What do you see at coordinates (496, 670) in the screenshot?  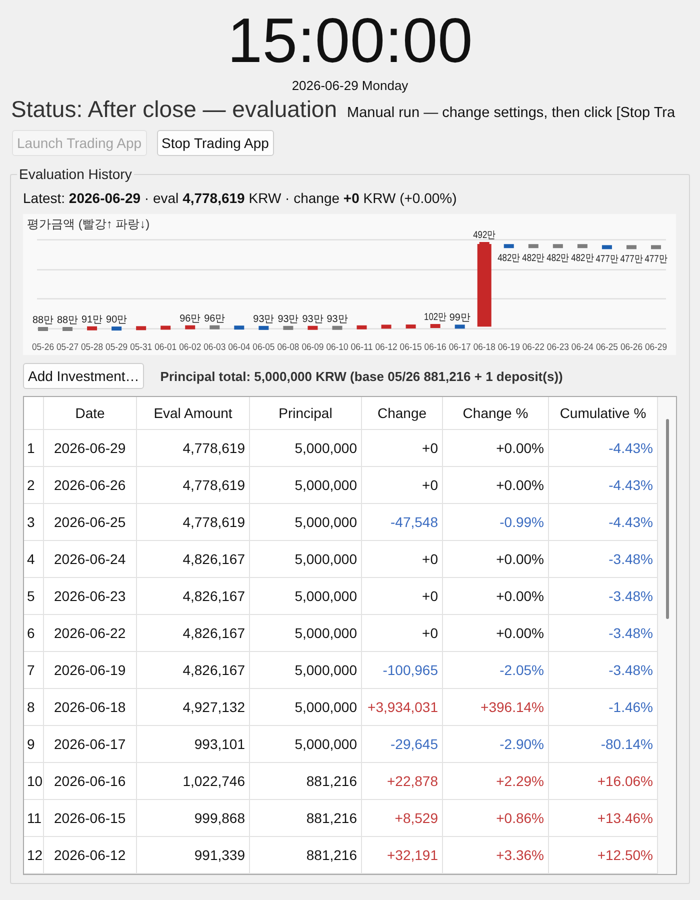 I see `table-cell: -2.05%` at bounding box center [496, 670].